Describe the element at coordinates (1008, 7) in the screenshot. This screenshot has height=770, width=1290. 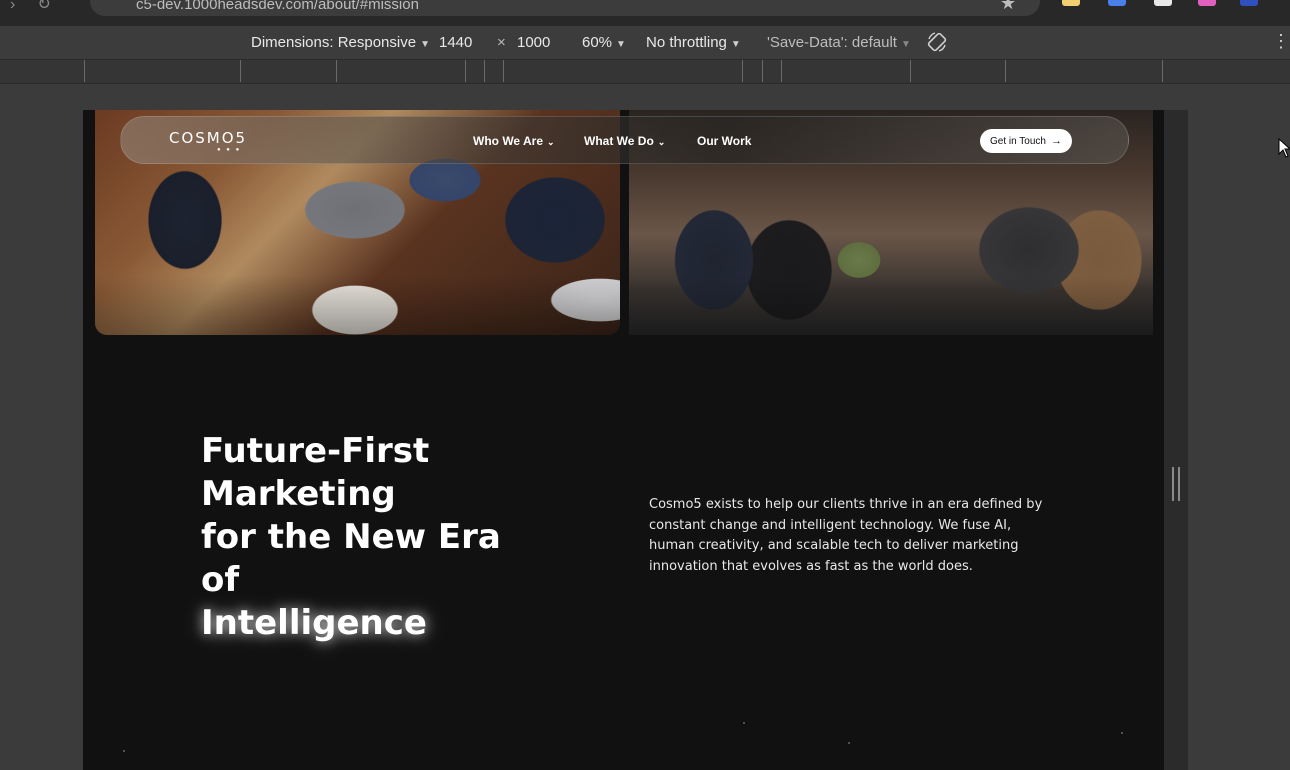
I see `bookmark-star-icon: ★` at that location.